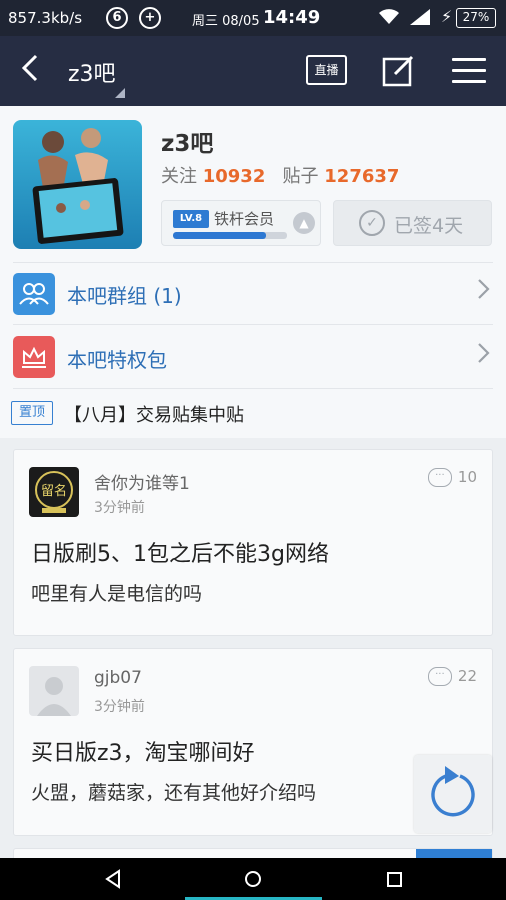  I want to click on battery-icon: 27%, so click(476, 18).